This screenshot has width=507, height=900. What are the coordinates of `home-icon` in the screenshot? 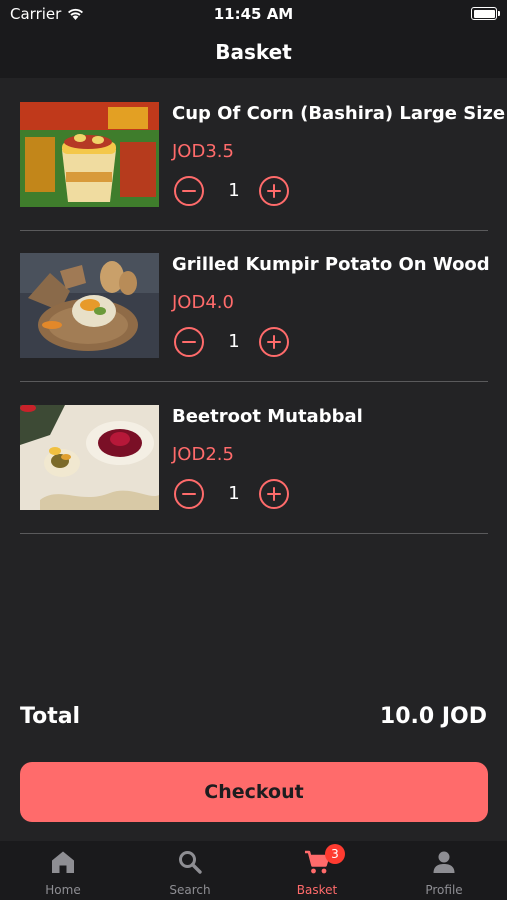 It's located at (63, 862).